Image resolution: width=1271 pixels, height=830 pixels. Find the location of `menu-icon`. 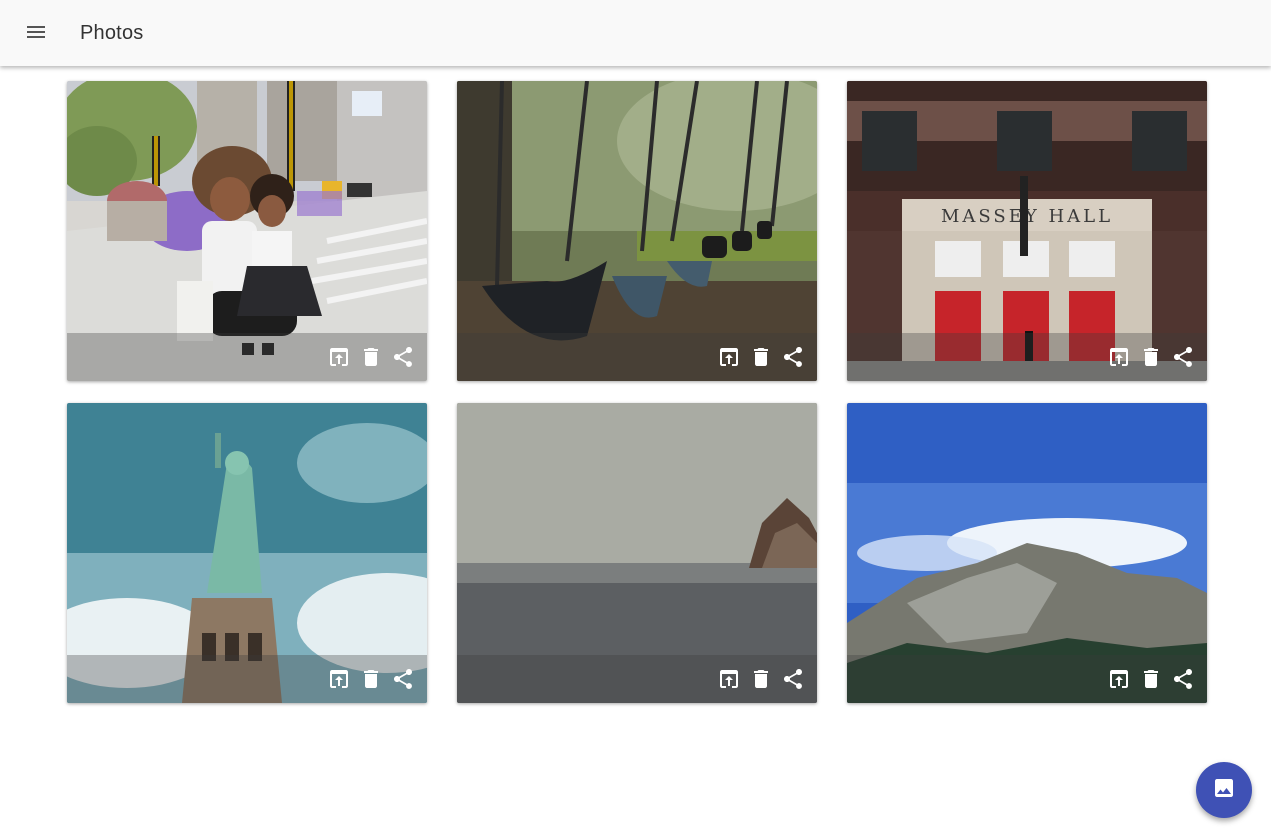

menu-icon is located at coordinates (36, 34).